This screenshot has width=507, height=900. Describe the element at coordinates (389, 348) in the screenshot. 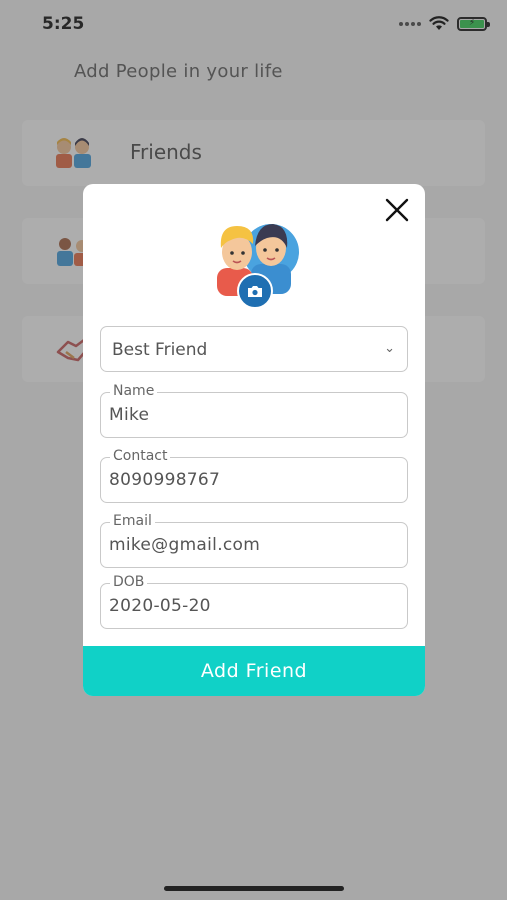

I see `chevron-down-icon: ⌄` at that location.